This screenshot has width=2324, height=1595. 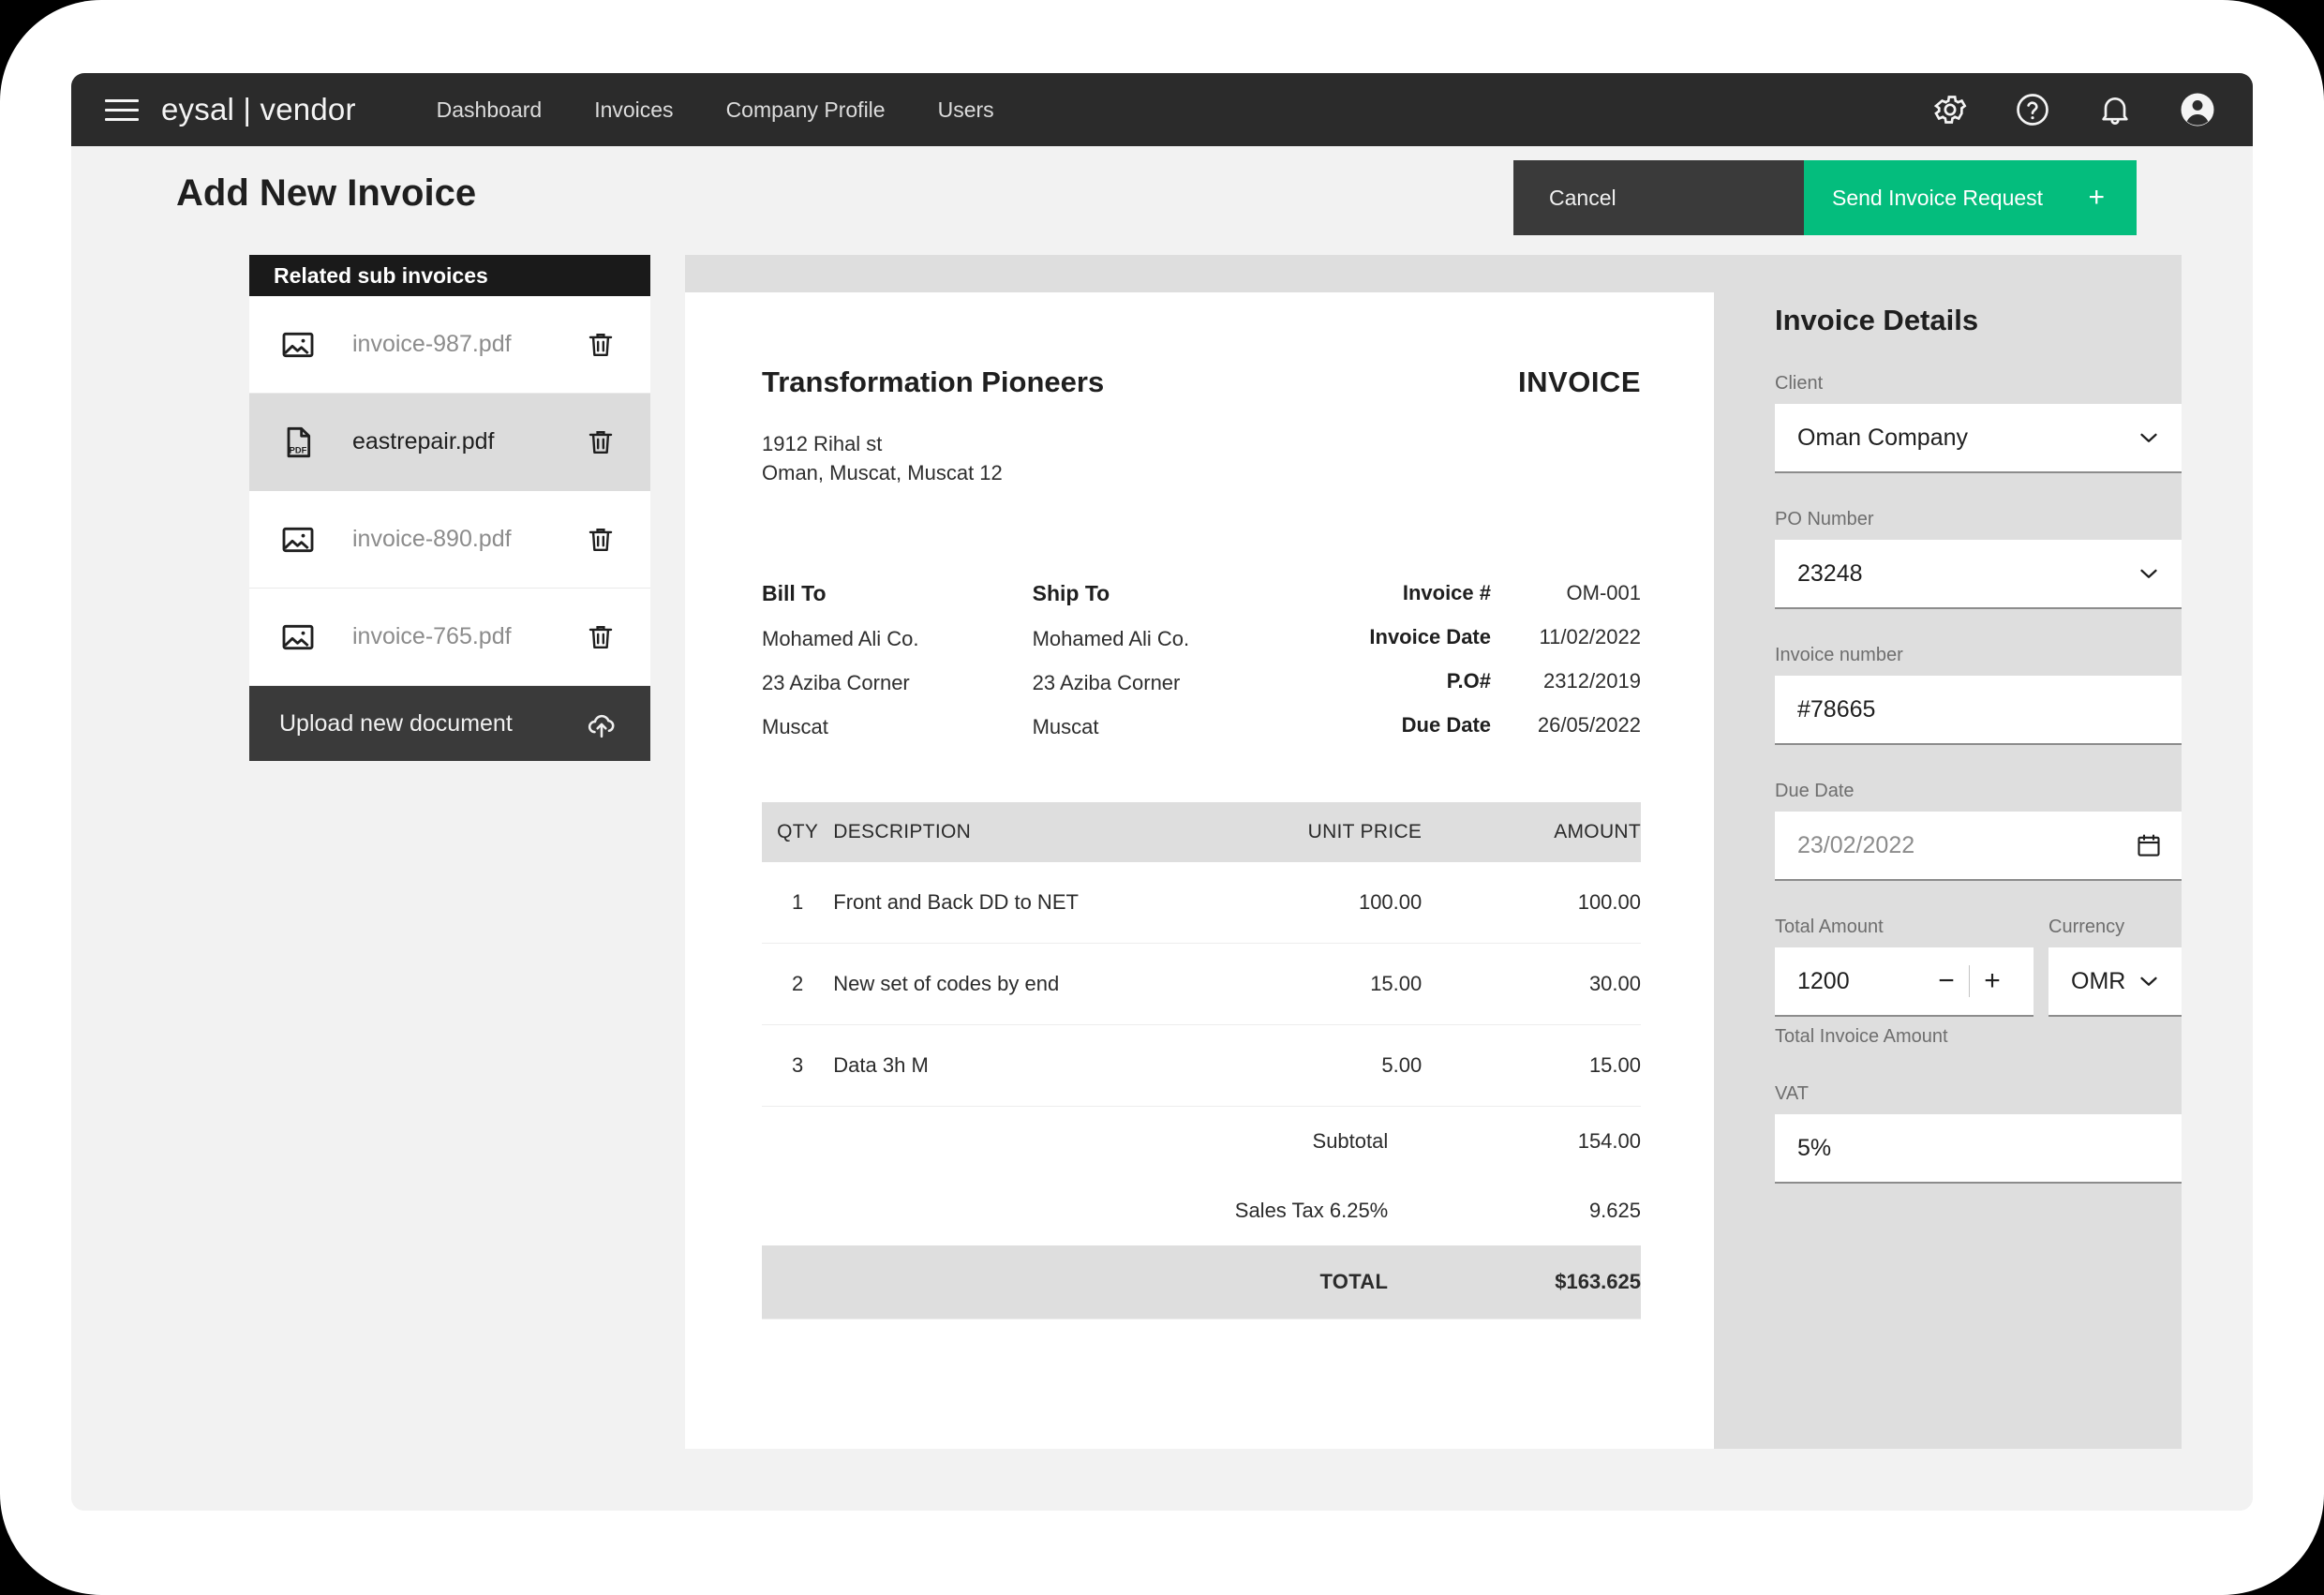 I want to click on po-number-field: PO Number 23248, so click(x=1979, y=559).